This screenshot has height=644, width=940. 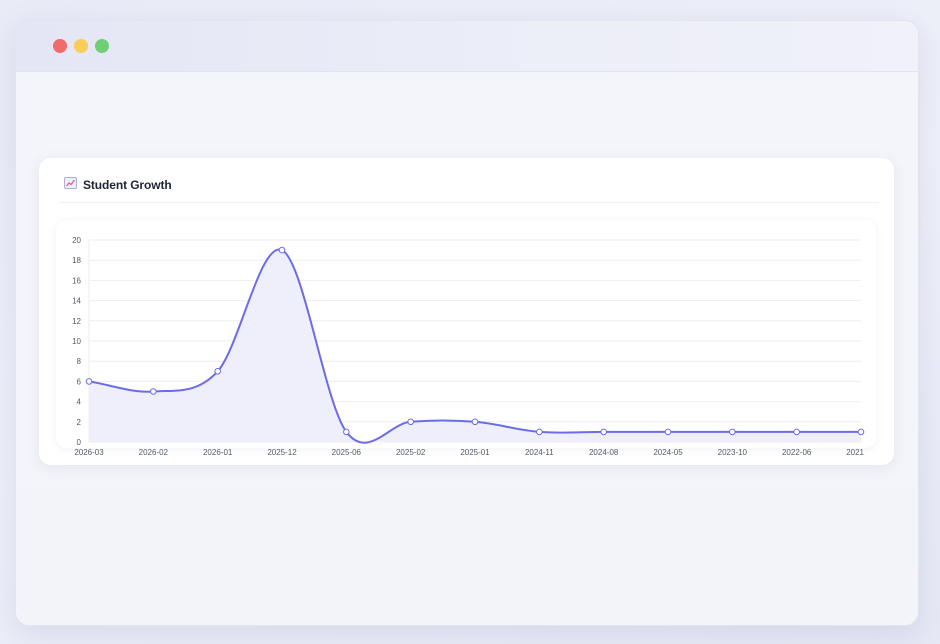 What do you see at coordinates (154, 452) in the screenshot?
I see `x-tick-label: 2026-02` at bounding box center [154, 452].